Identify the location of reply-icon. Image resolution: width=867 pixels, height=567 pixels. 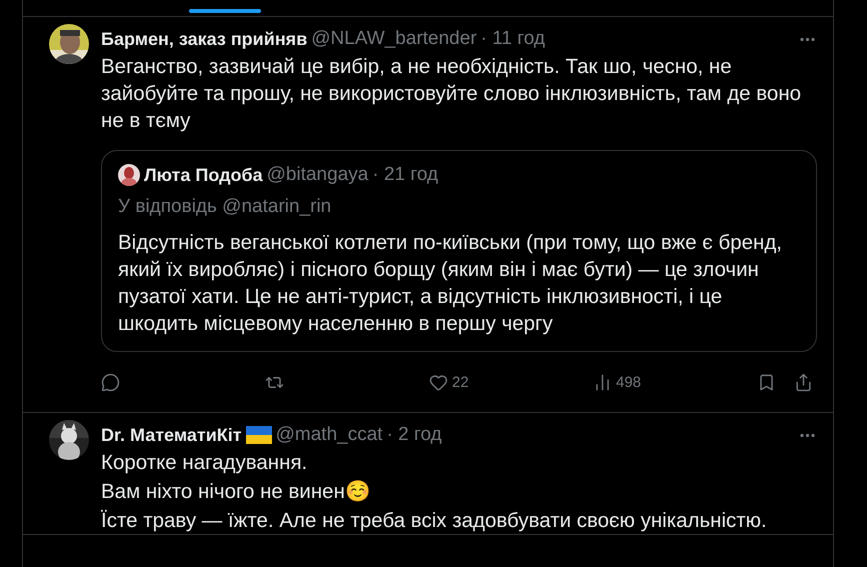
(110, 382).